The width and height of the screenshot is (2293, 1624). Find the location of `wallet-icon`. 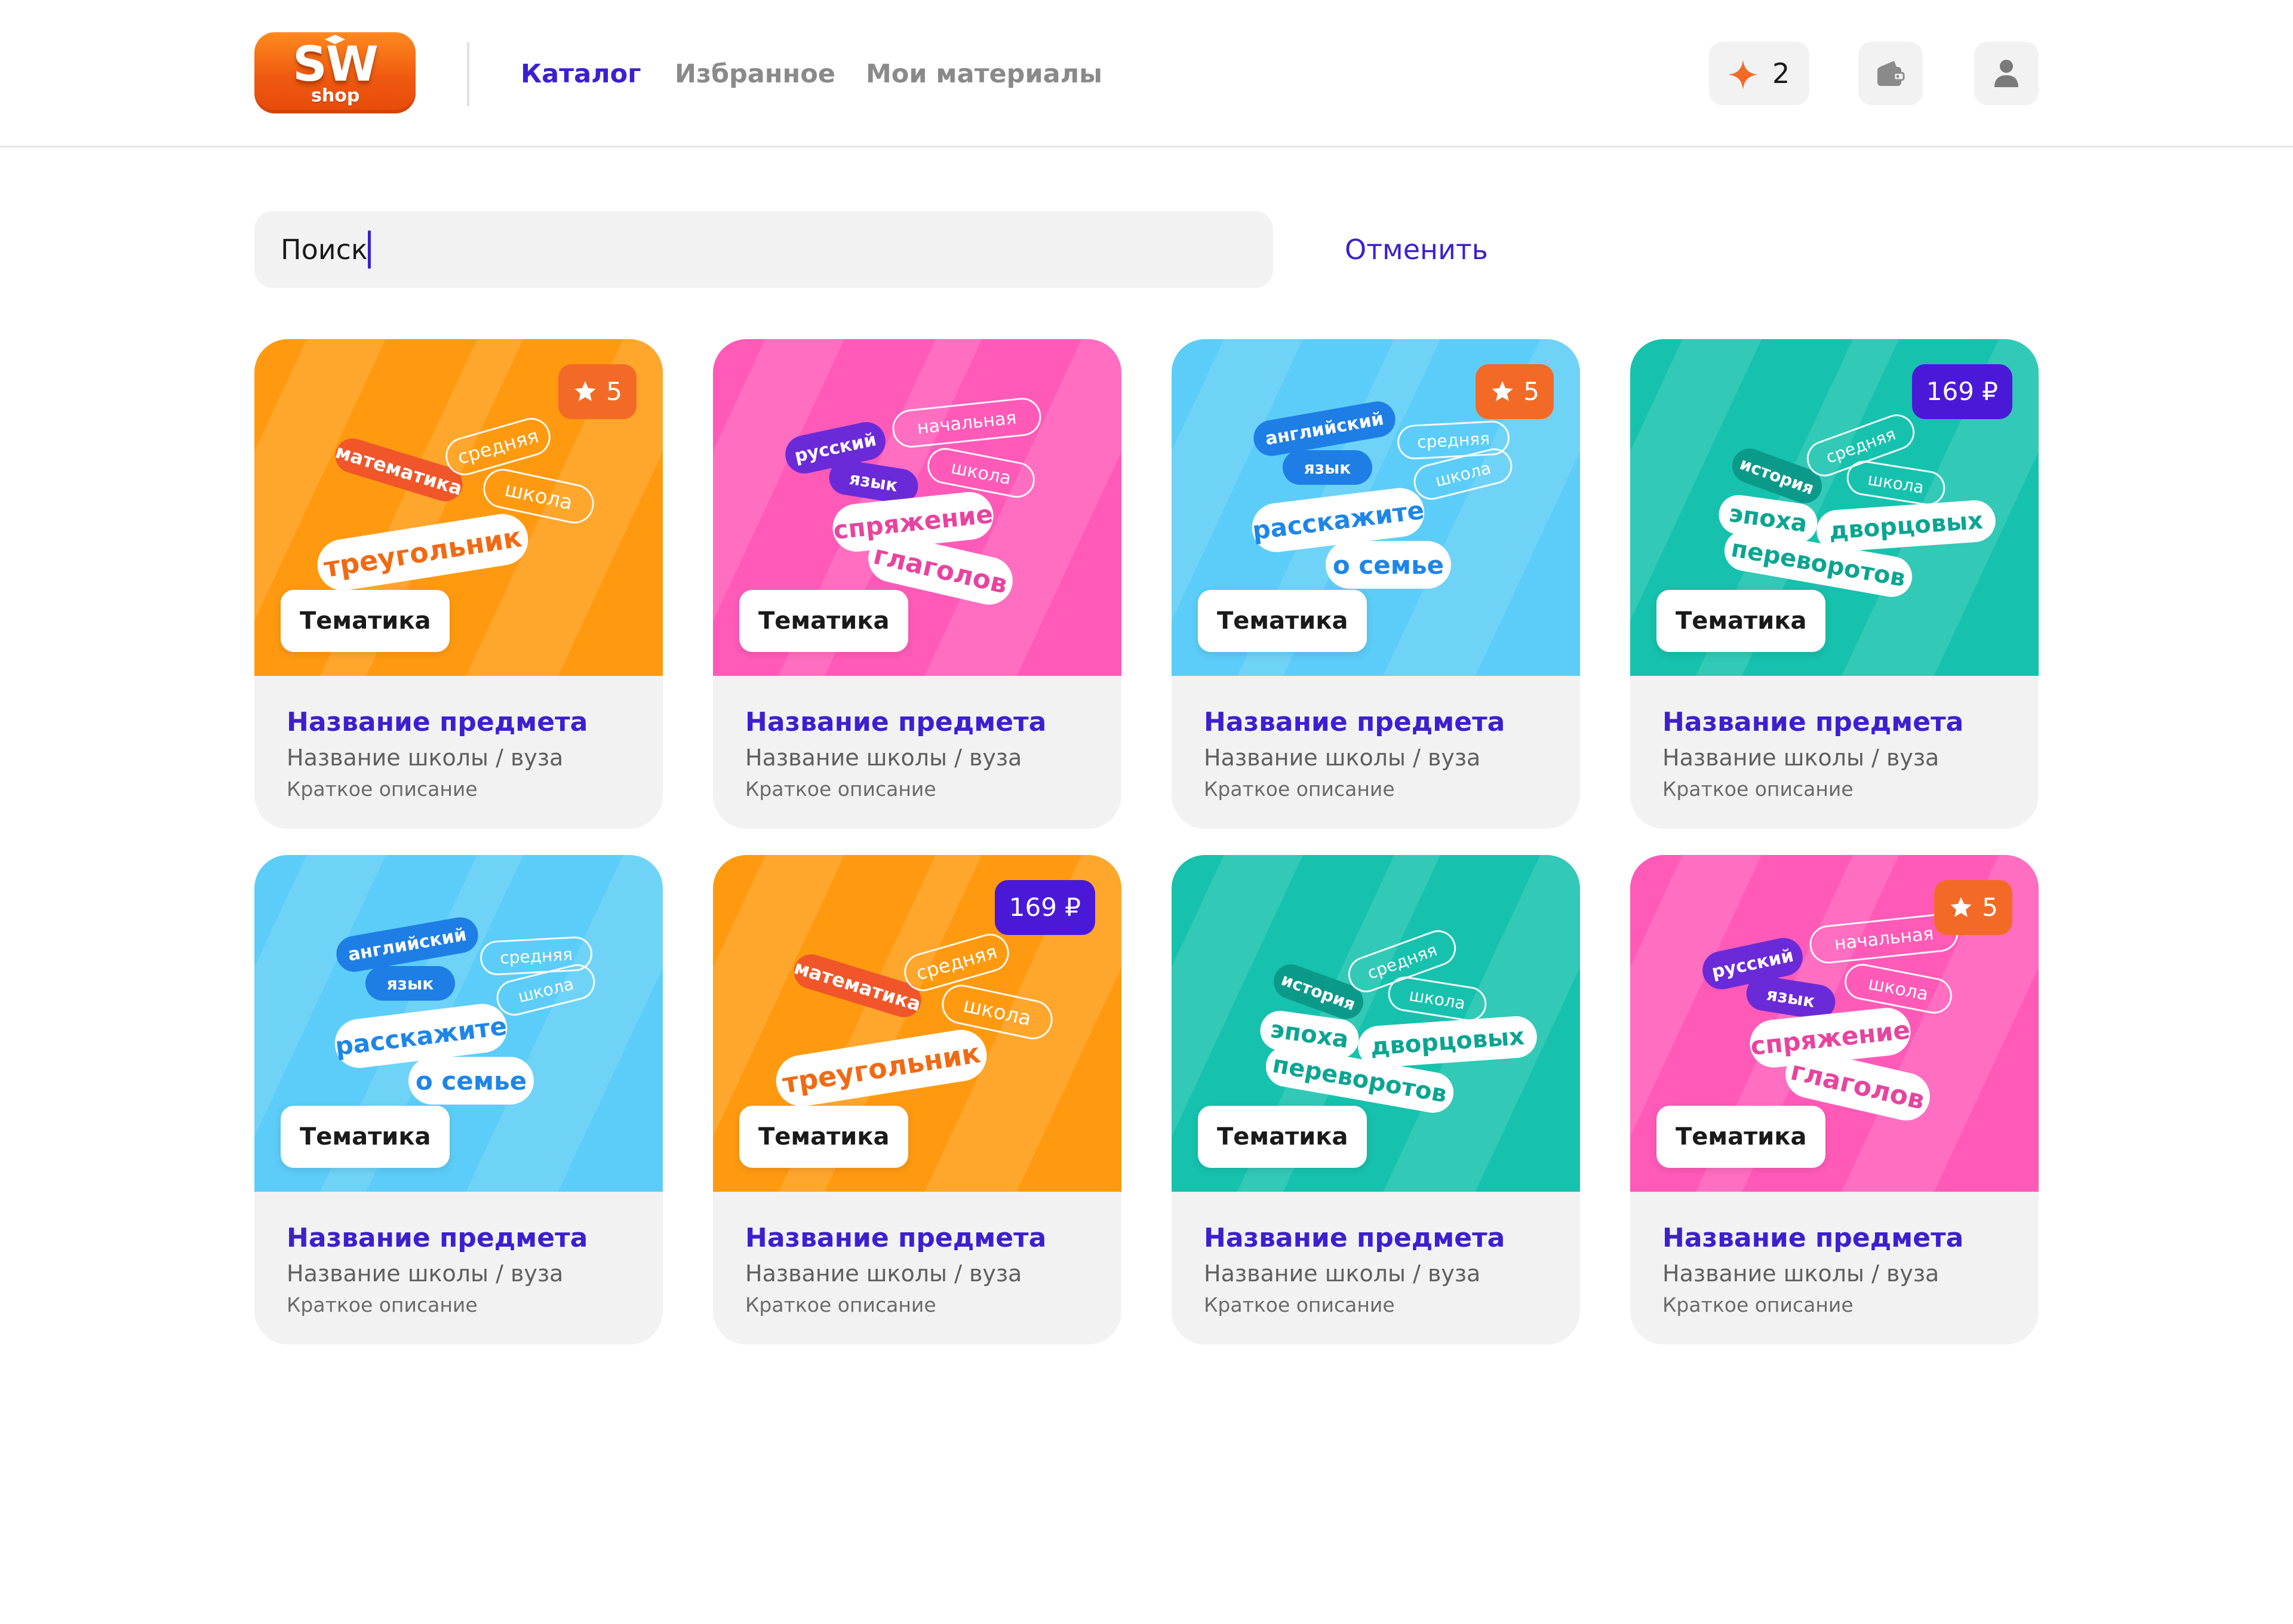

wallet-icon is located at coordinates (1891, 73).